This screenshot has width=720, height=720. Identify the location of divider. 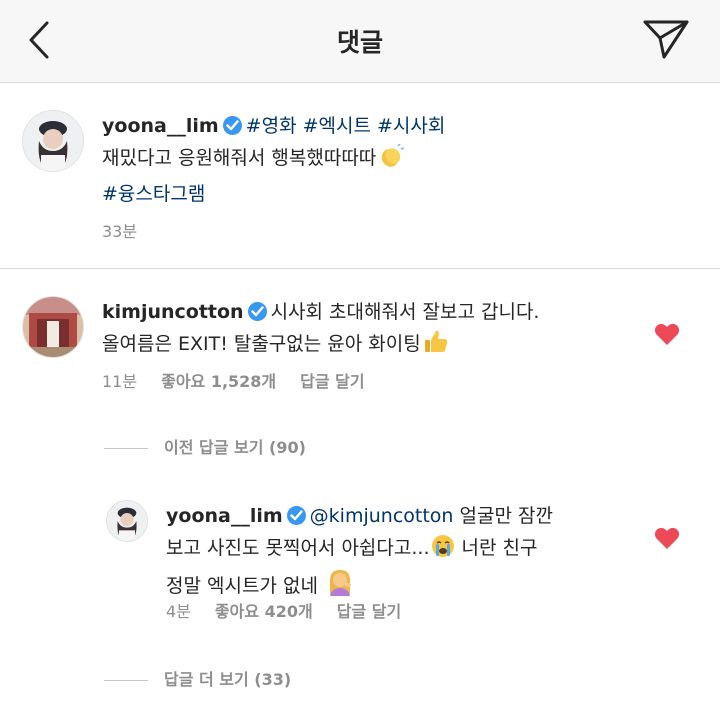
(360, 268).